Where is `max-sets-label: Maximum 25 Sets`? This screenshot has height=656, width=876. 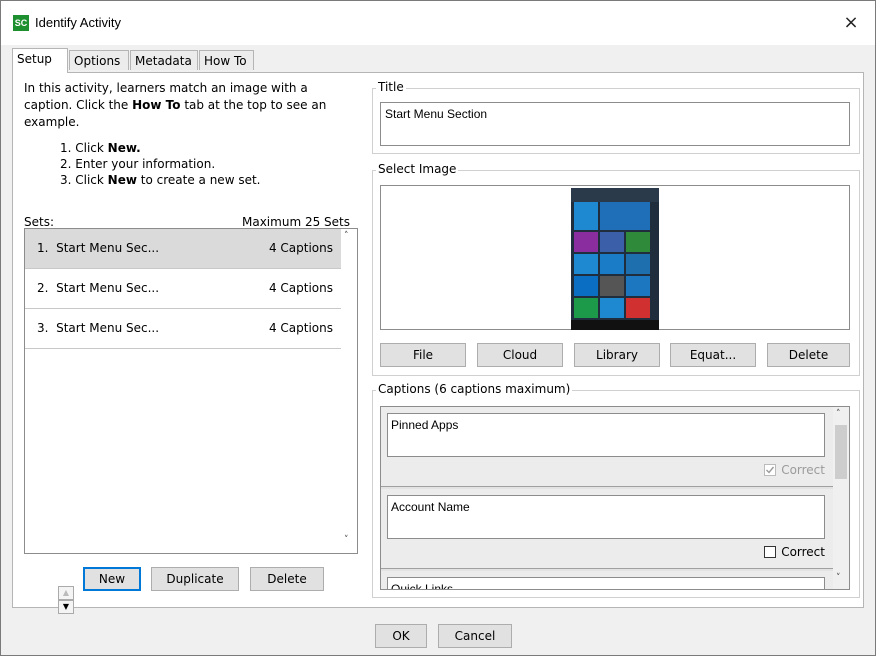
max-sets-label: Maximum 25 Sets is located at coordinates (296, 222).